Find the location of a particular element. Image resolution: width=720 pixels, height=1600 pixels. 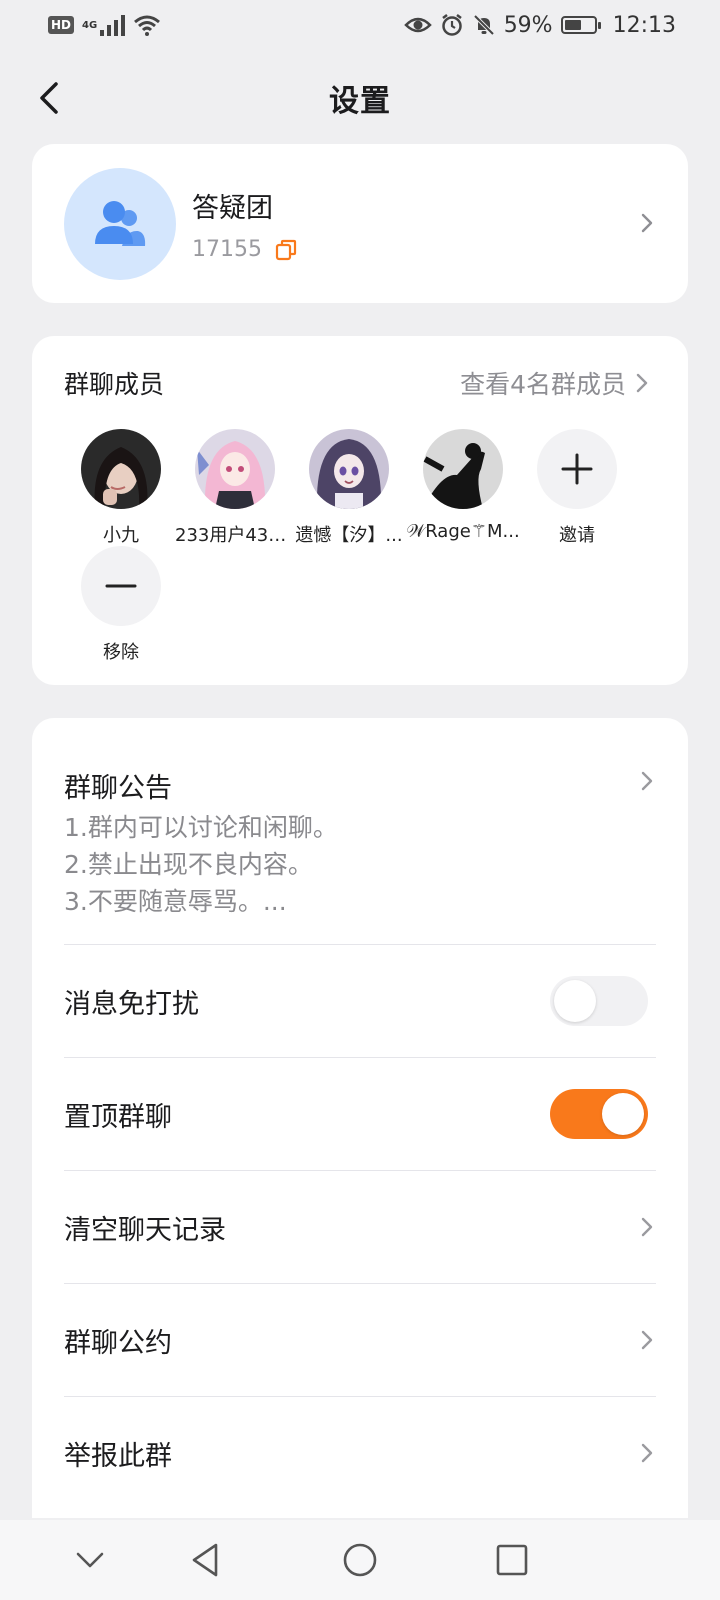

clear-history-row: 清空聊天记录 is located at coordinates (360, 1227).